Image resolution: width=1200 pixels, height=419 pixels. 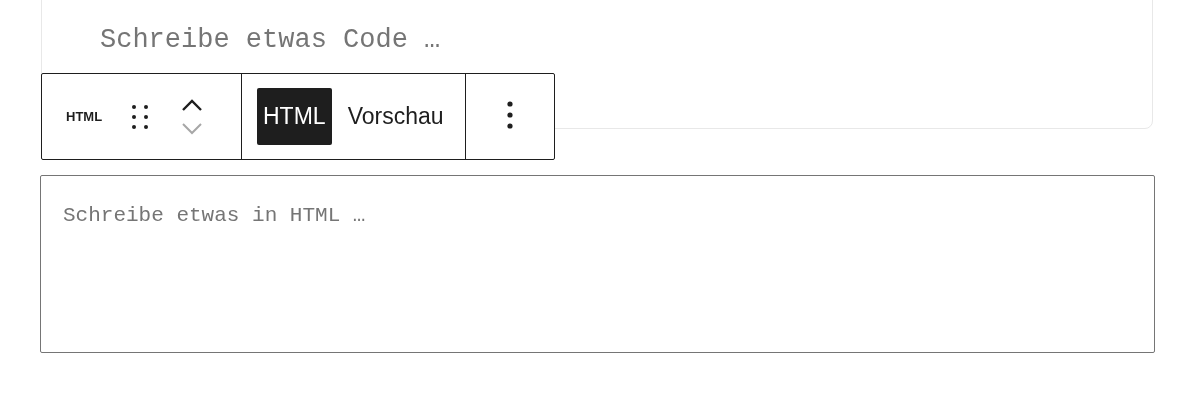 I want to click on block-type-label: HTML, so click(x=84, y=116).